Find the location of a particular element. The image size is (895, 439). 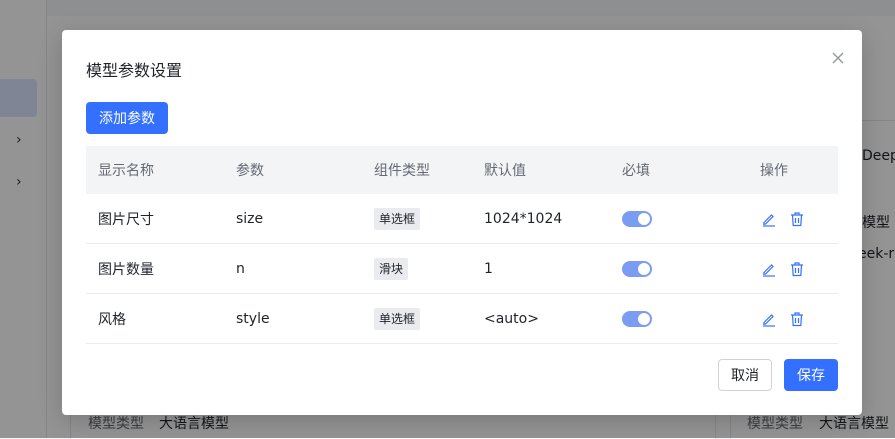

table-header: 显示名称 参数 组件类型 默认值 必填 操作 is located at coordinates (462, 170).